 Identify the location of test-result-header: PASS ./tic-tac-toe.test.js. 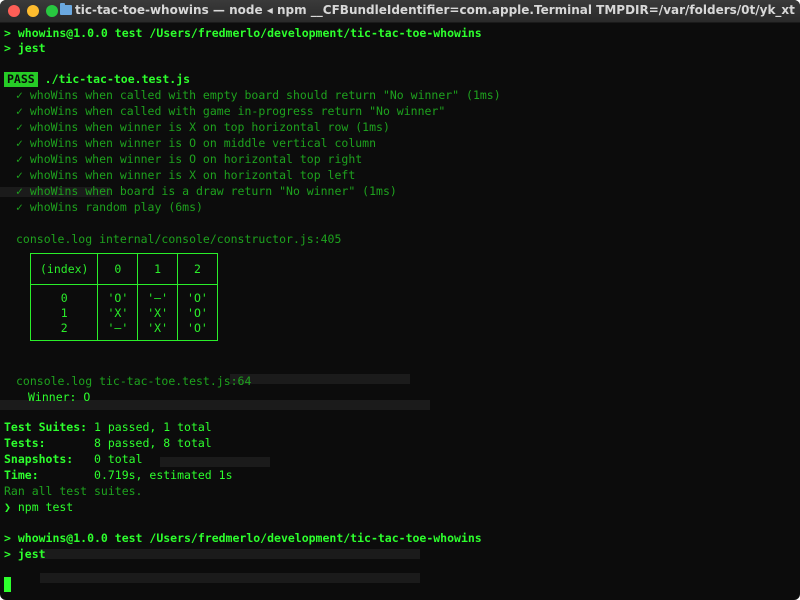
(97, 79).